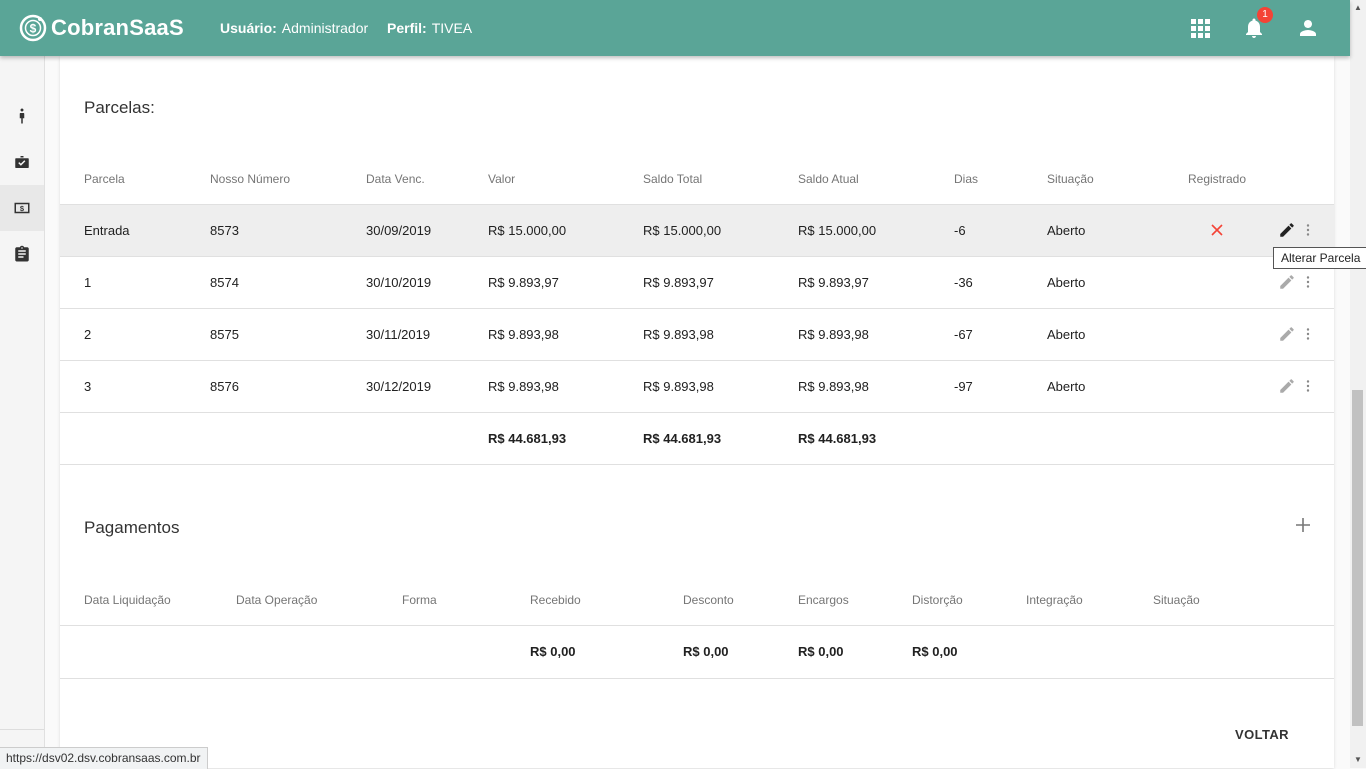  What do you see at coordinates (502, 179) in the screenshot?
I see `col-valor: Valor` at bounding box center [502, 179].